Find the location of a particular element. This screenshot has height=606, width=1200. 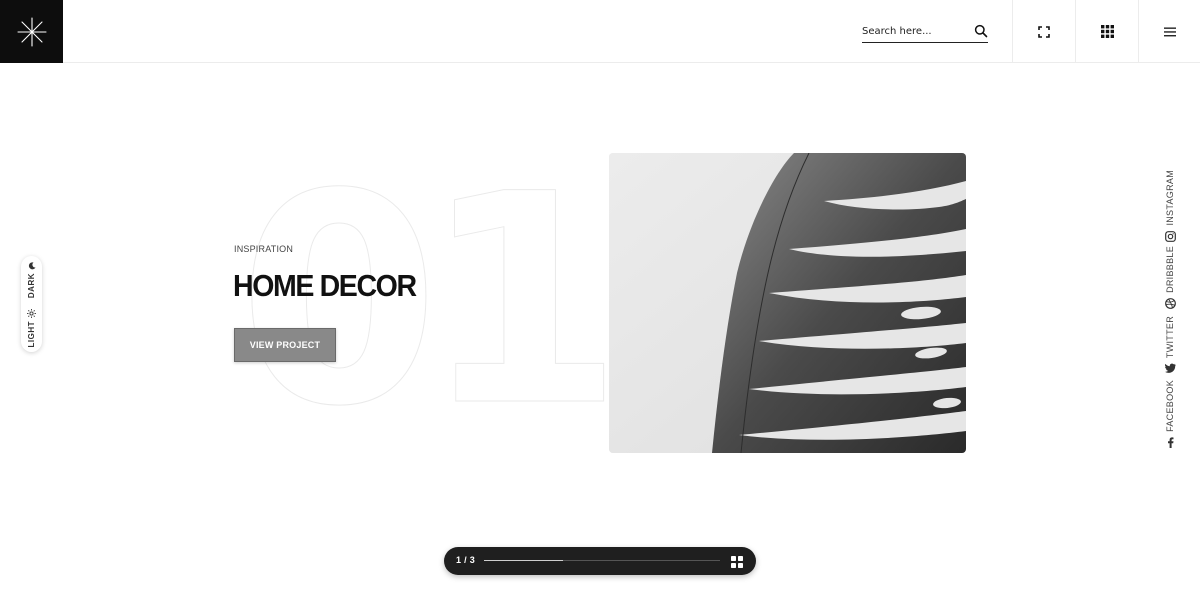

social-twitter: TWITTER is located at coordinates (1170, 344).